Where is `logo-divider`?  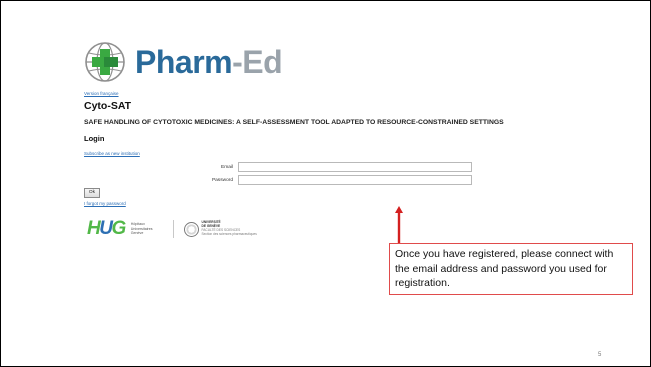 logo-divider is located at coordinates (173, 229).